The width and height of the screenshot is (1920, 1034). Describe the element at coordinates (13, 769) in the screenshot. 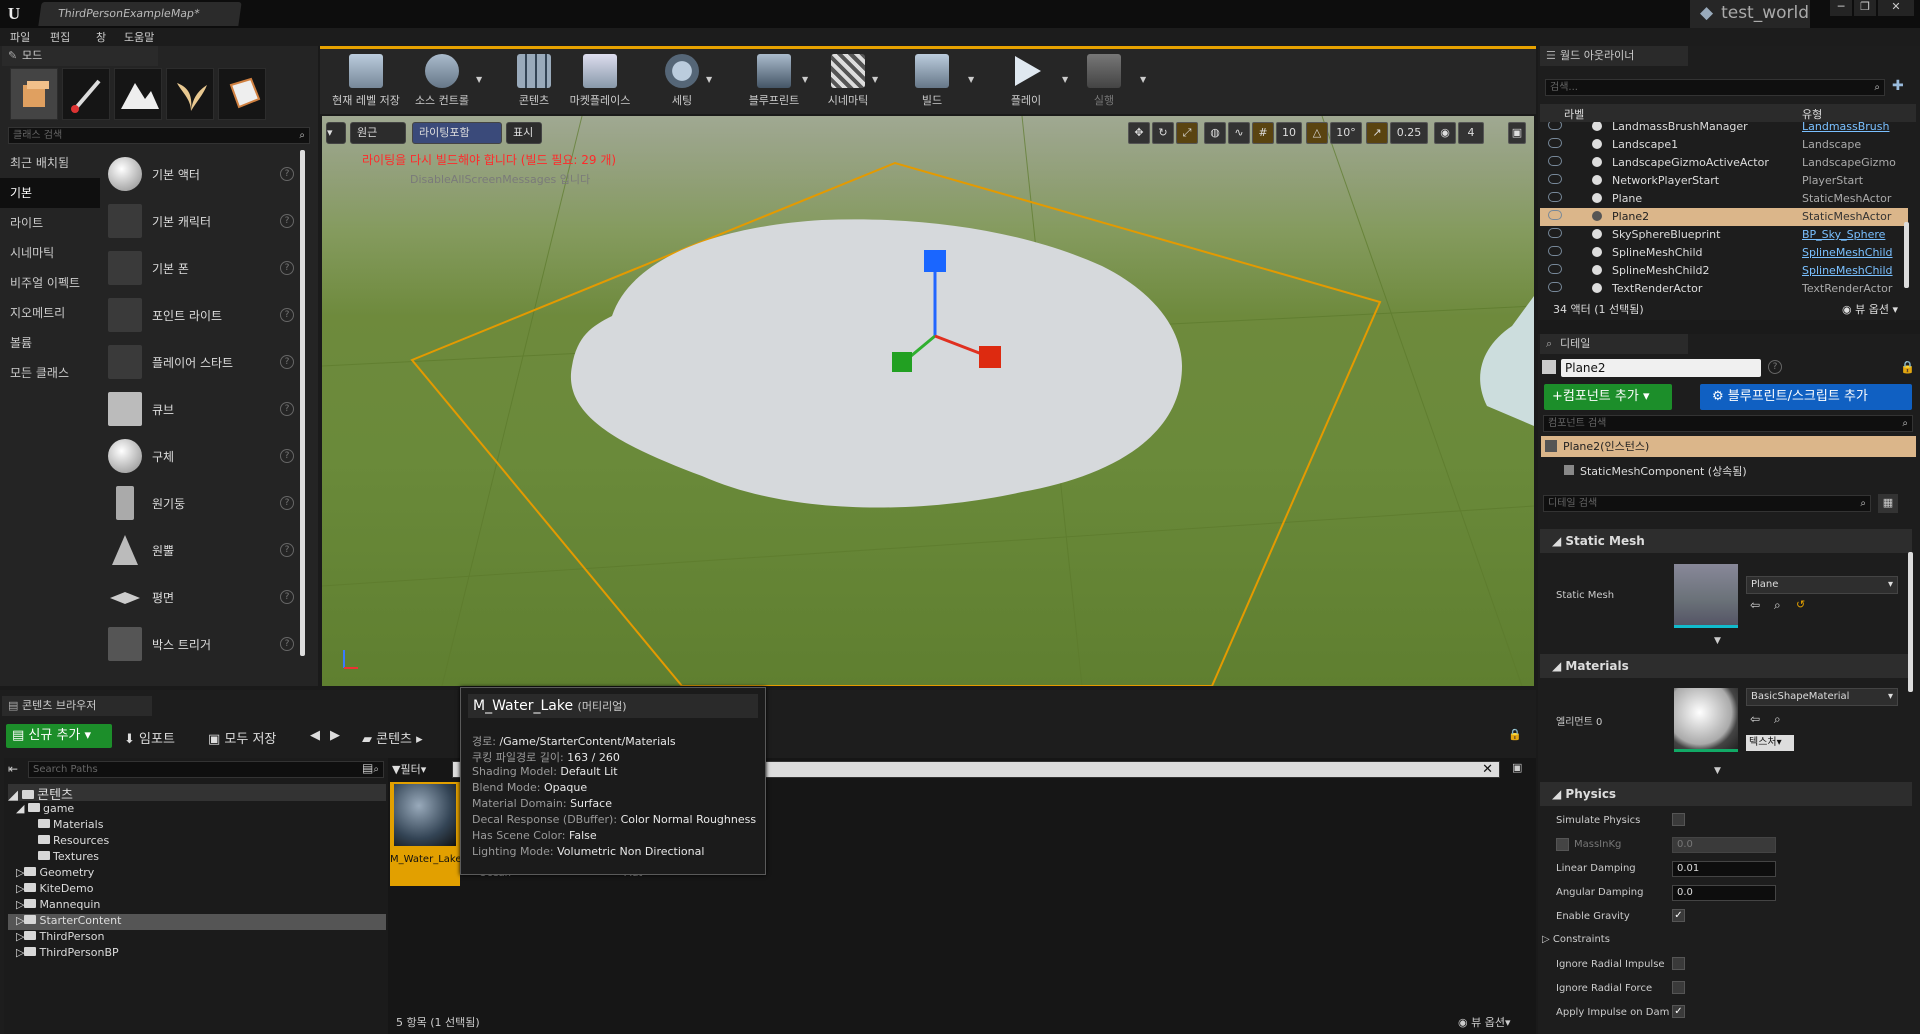

I see `collapse-sources-icon: ⇤` at that location.